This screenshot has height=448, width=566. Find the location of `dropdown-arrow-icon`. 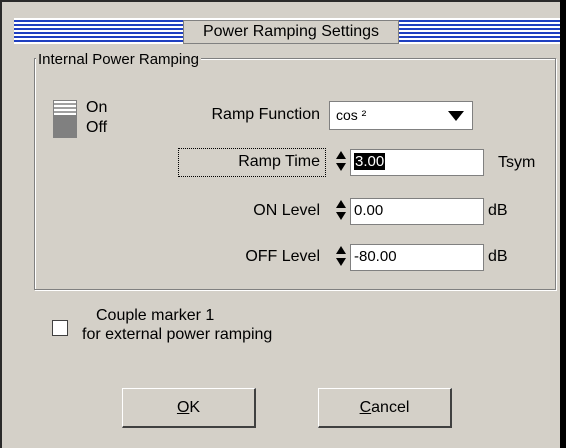

dropdown-arrow-icon is located at coordinates (456, 116).